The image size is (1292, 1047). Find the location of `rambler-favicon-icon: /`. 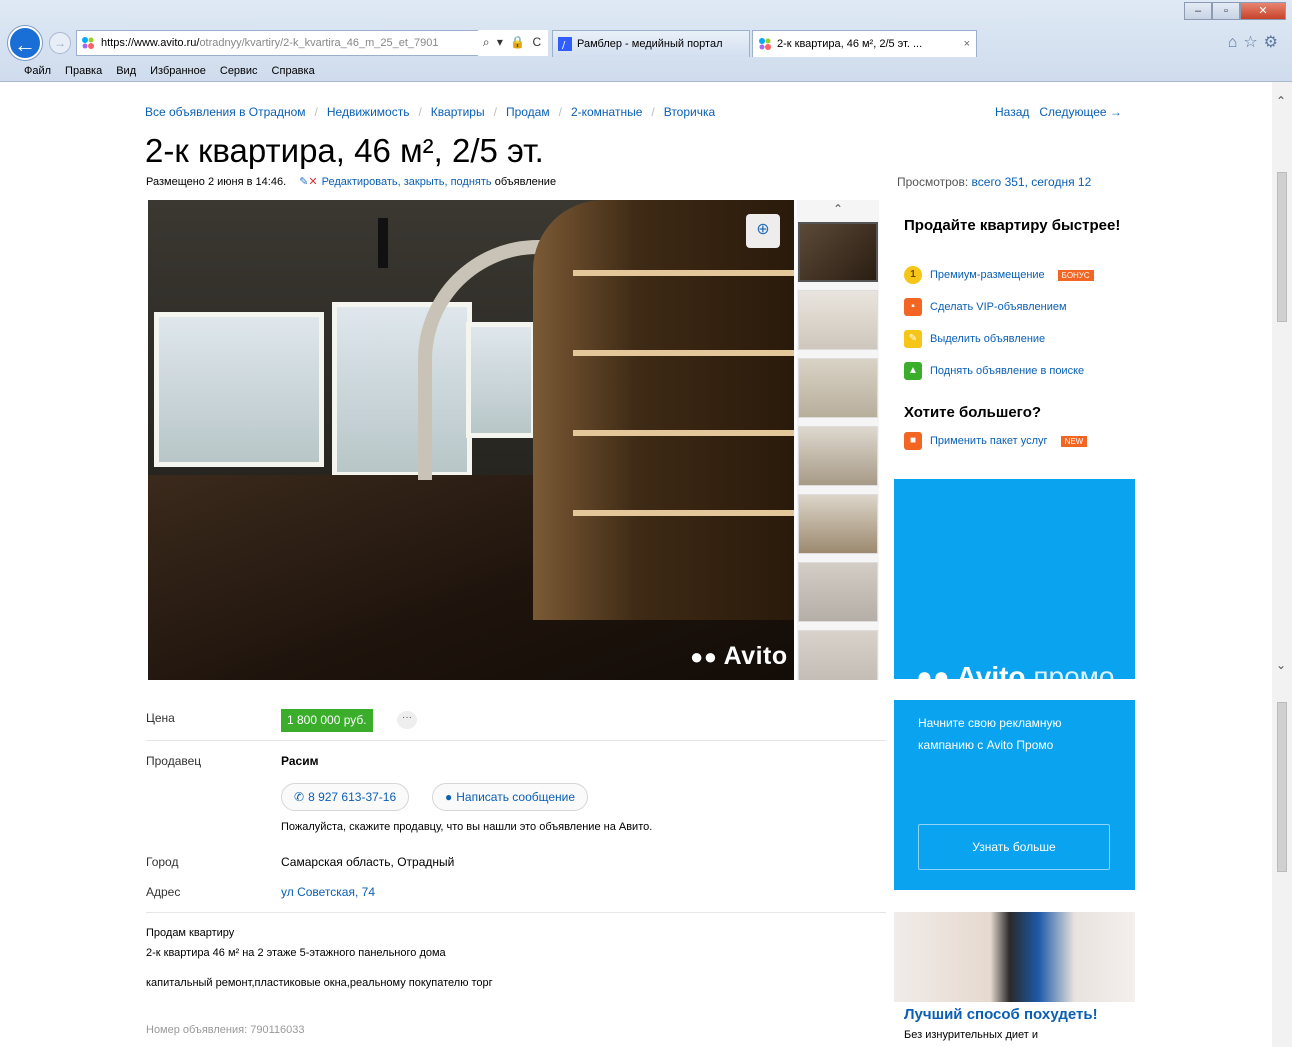

rambler-favicon-icon: / is located at coordinates (565, 44).